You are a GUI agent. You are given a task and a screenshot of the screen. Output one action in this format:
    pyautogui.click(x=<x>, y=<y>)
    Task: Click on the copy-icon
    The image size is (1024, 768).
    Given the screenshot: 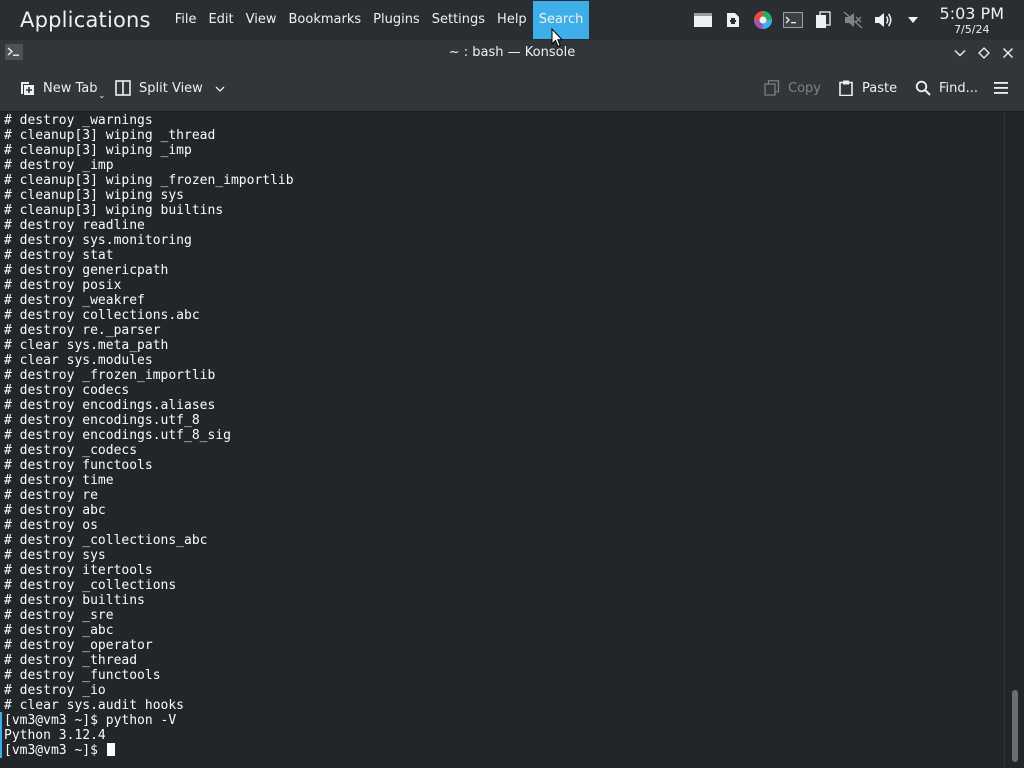 What is the action you would take?
    pyautogui.click(x=772, y=88)
    